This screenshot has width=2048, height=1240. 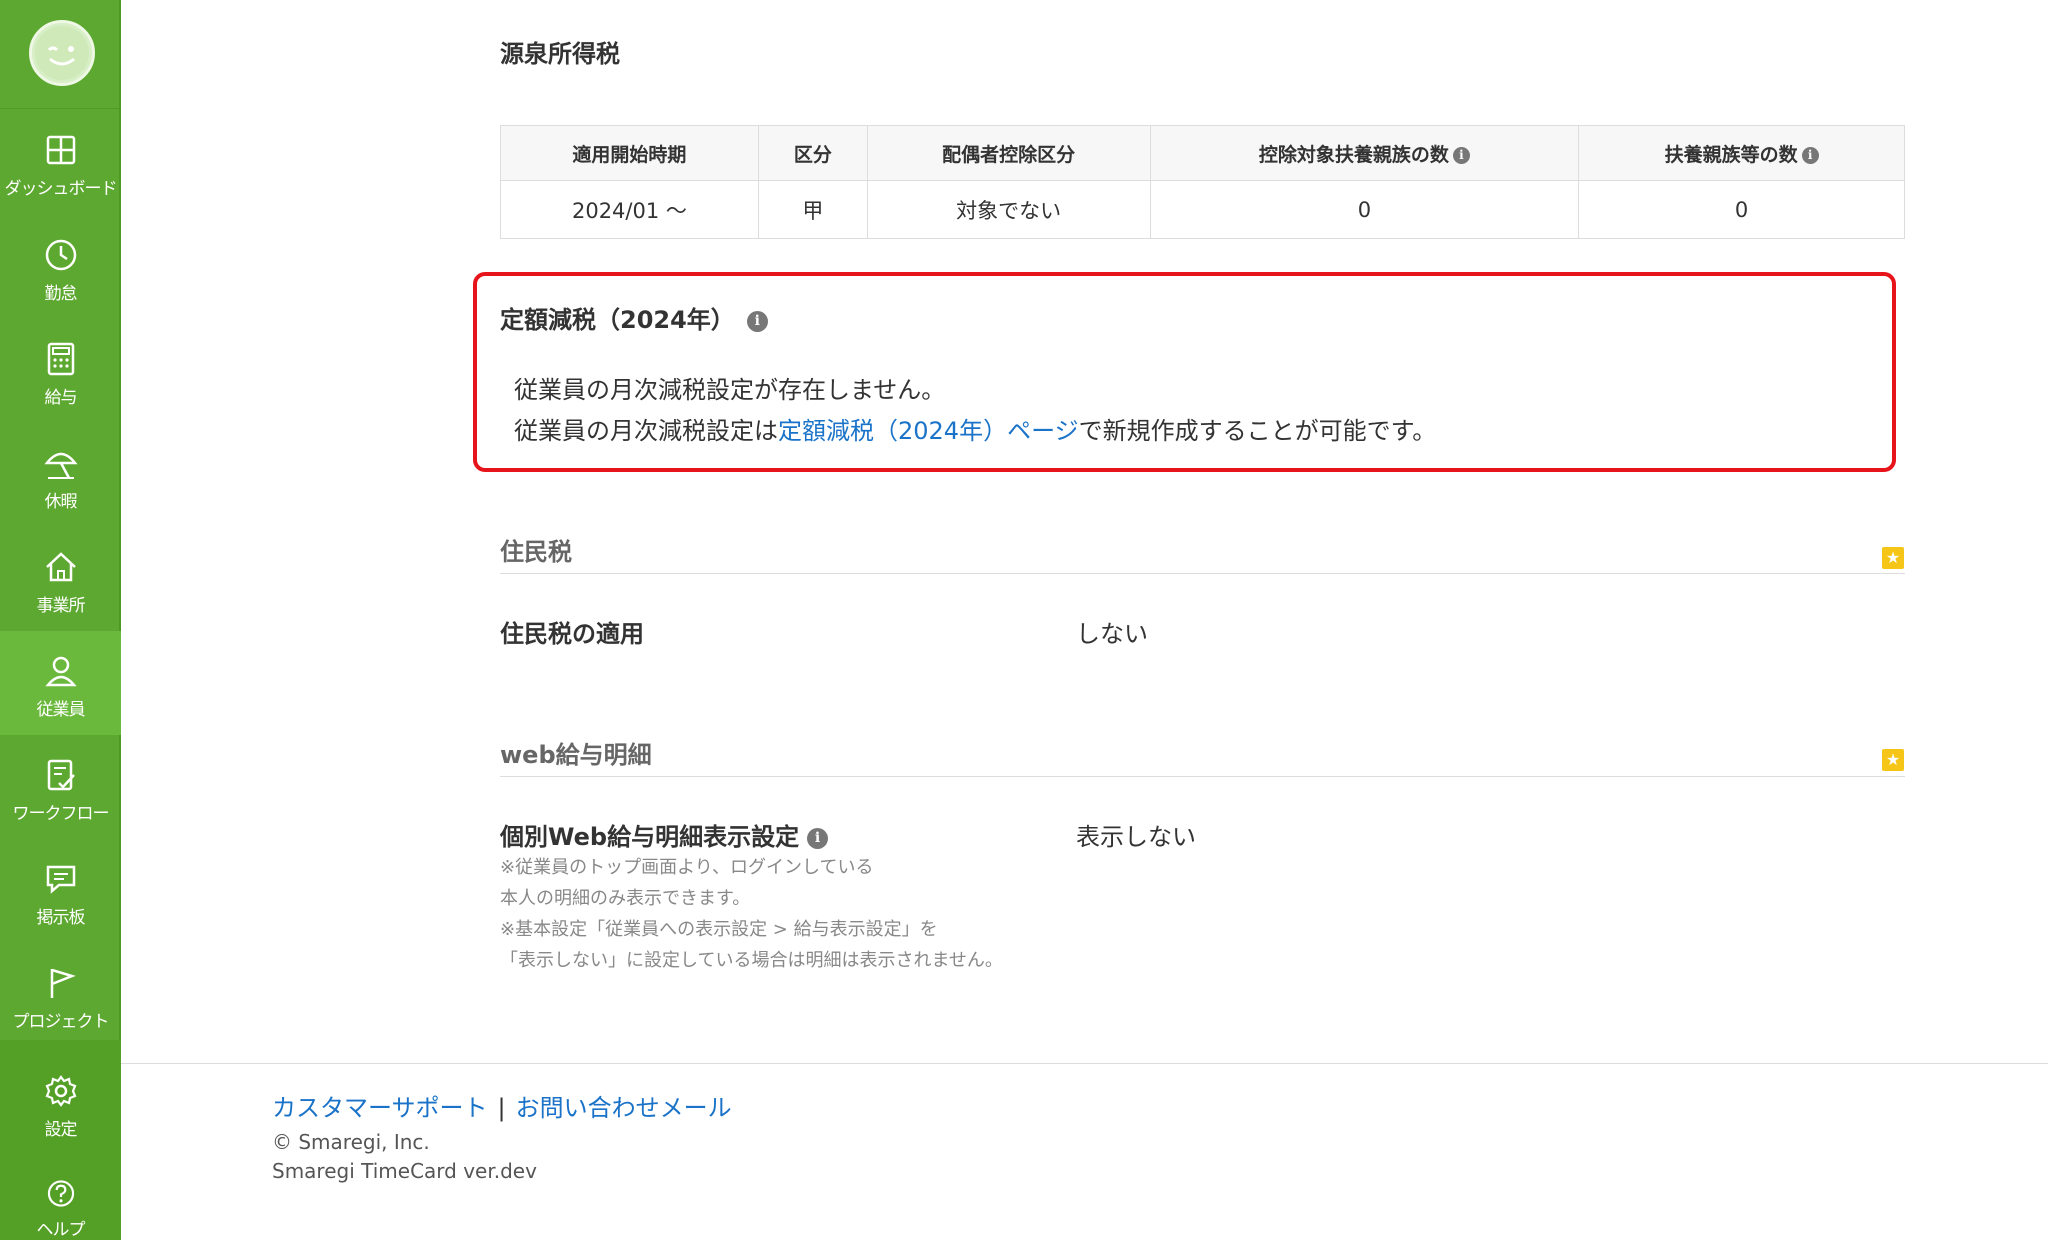 I want to click on web-payslip-value: 表示しない, so click(x=1136, y=837).